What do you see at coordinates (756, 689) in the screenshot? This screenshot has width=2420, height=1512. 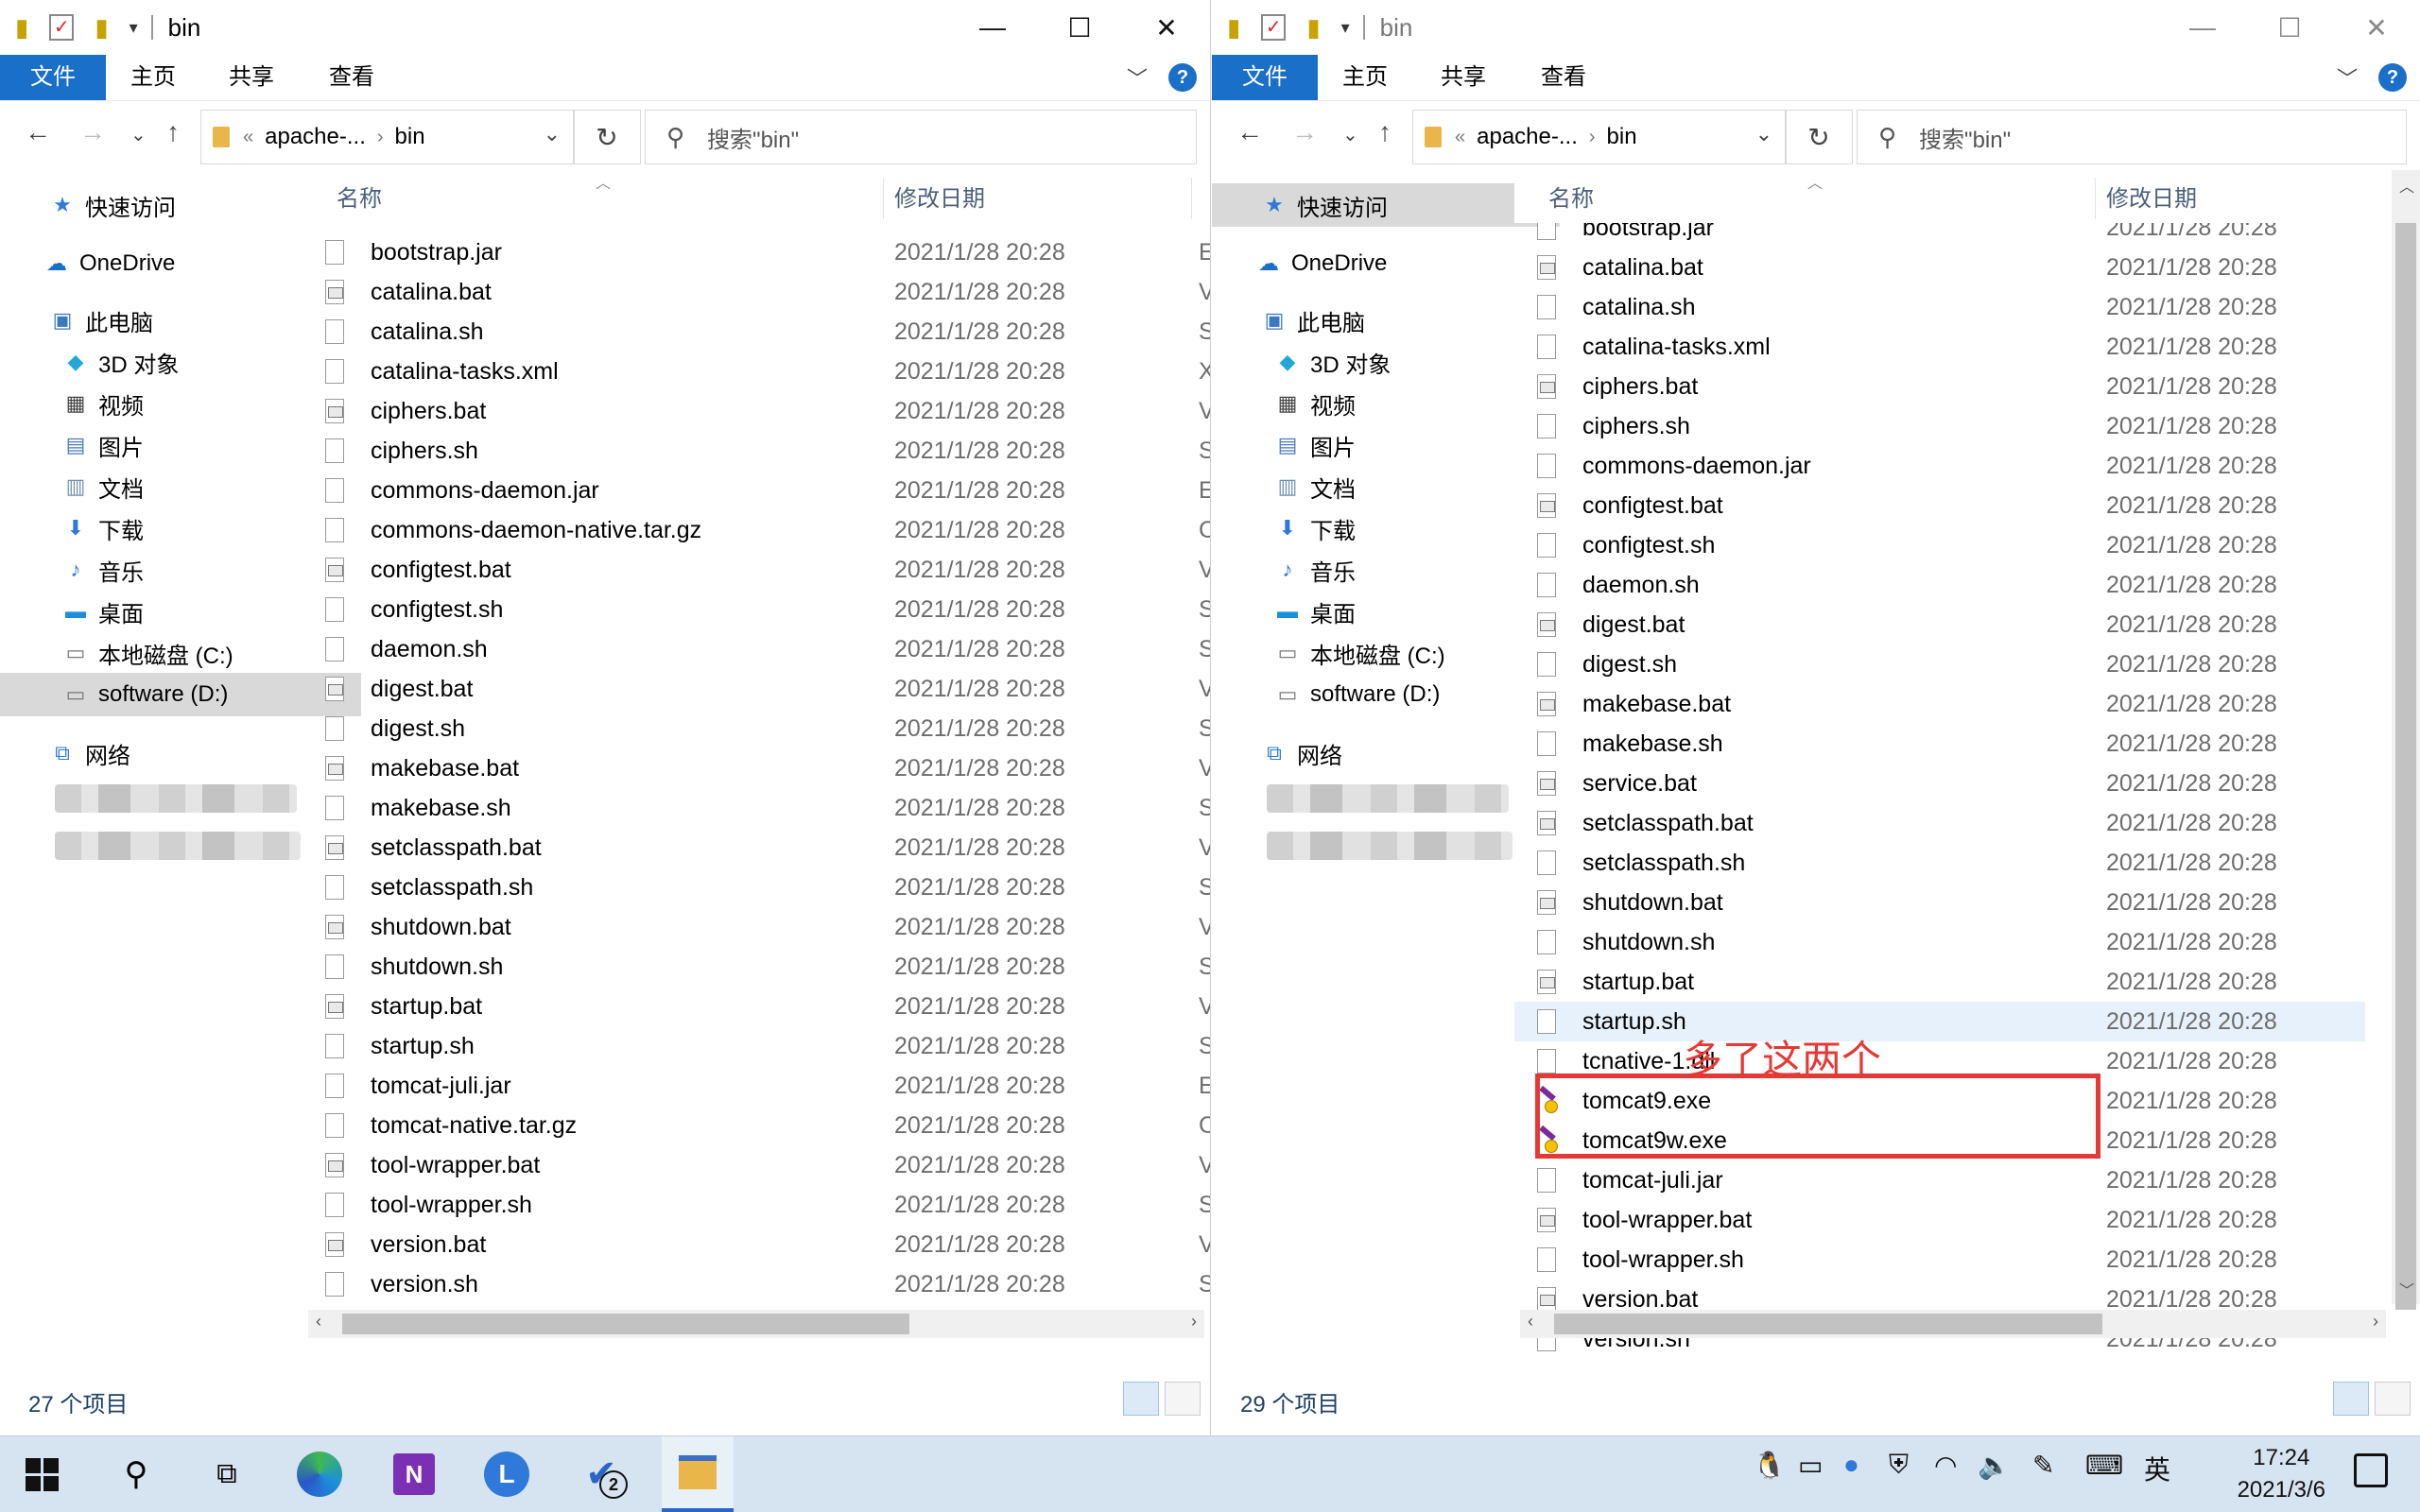 I see `file-row: digest.bat 2021/1/28 20:28 V` at bounding box center [756, 689].